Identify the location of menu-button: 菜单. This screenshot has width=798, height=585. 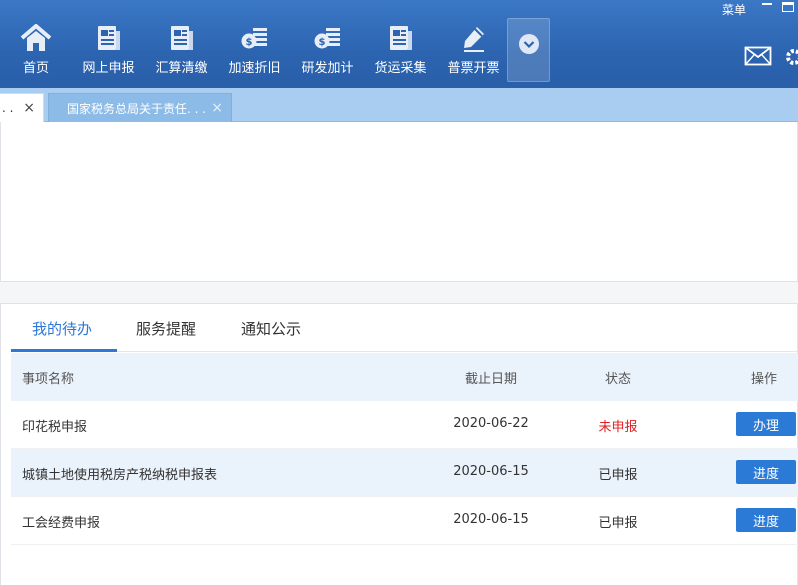
(734, 9).